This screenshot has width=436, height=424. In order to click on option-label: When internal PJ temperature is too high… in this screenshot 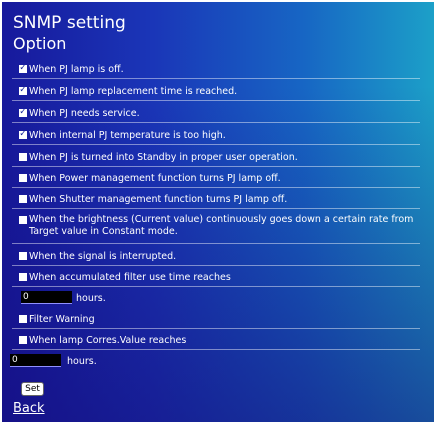, I will do `click(127, 135)`.